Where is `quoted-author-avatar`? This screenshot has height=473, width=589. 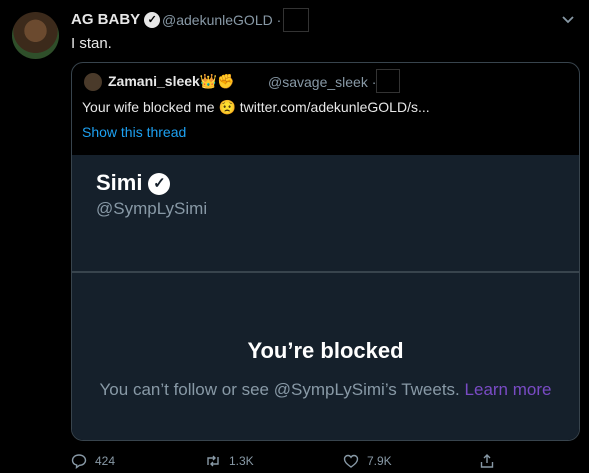
quoted-author-avatar is located at coordinates (93, 82).